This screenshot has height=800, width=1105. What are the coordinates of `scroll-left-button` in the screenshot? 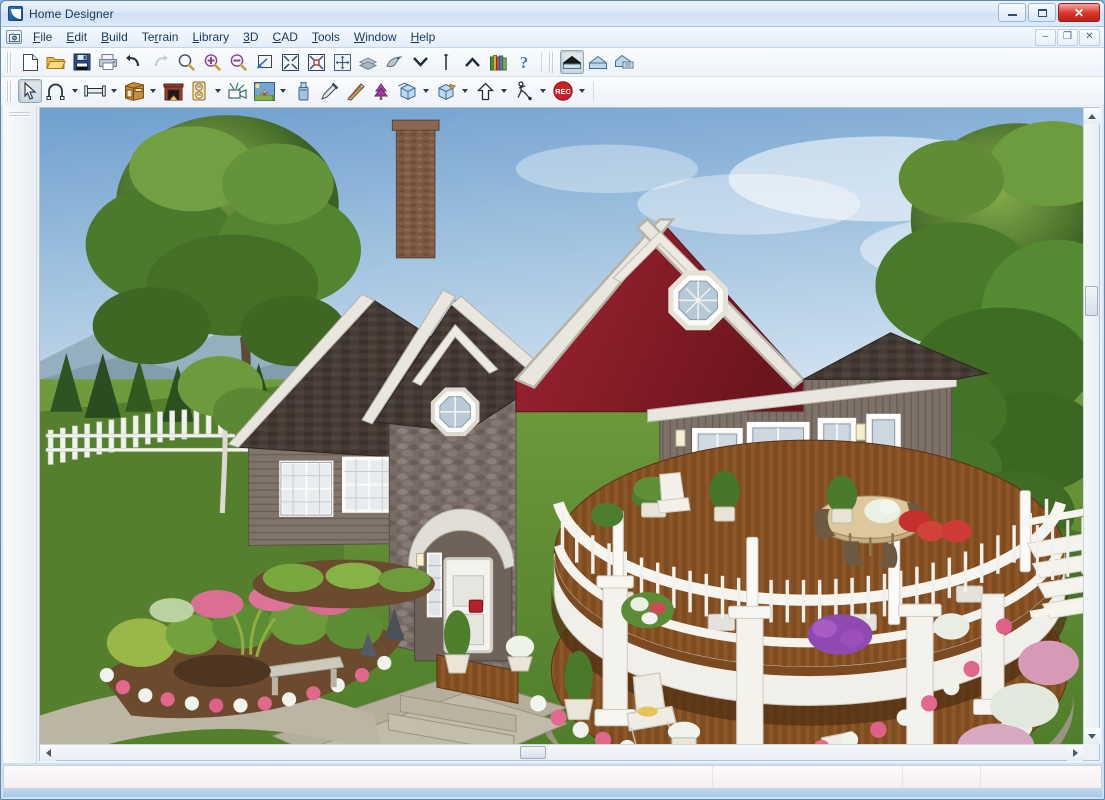 It's located at (48, 753).